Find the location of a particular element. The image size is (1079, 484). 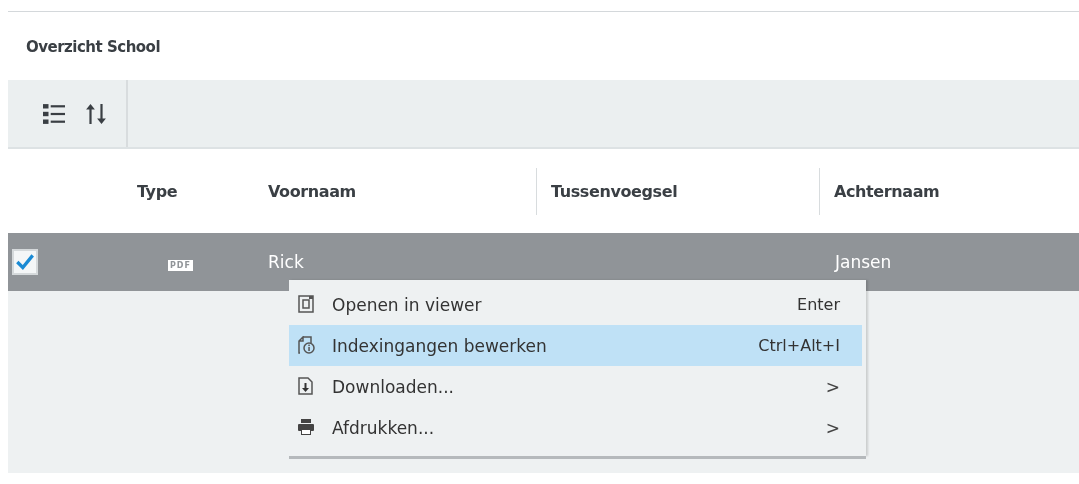

menu-item: Downloaden... > is located at coordinates (577, 386).